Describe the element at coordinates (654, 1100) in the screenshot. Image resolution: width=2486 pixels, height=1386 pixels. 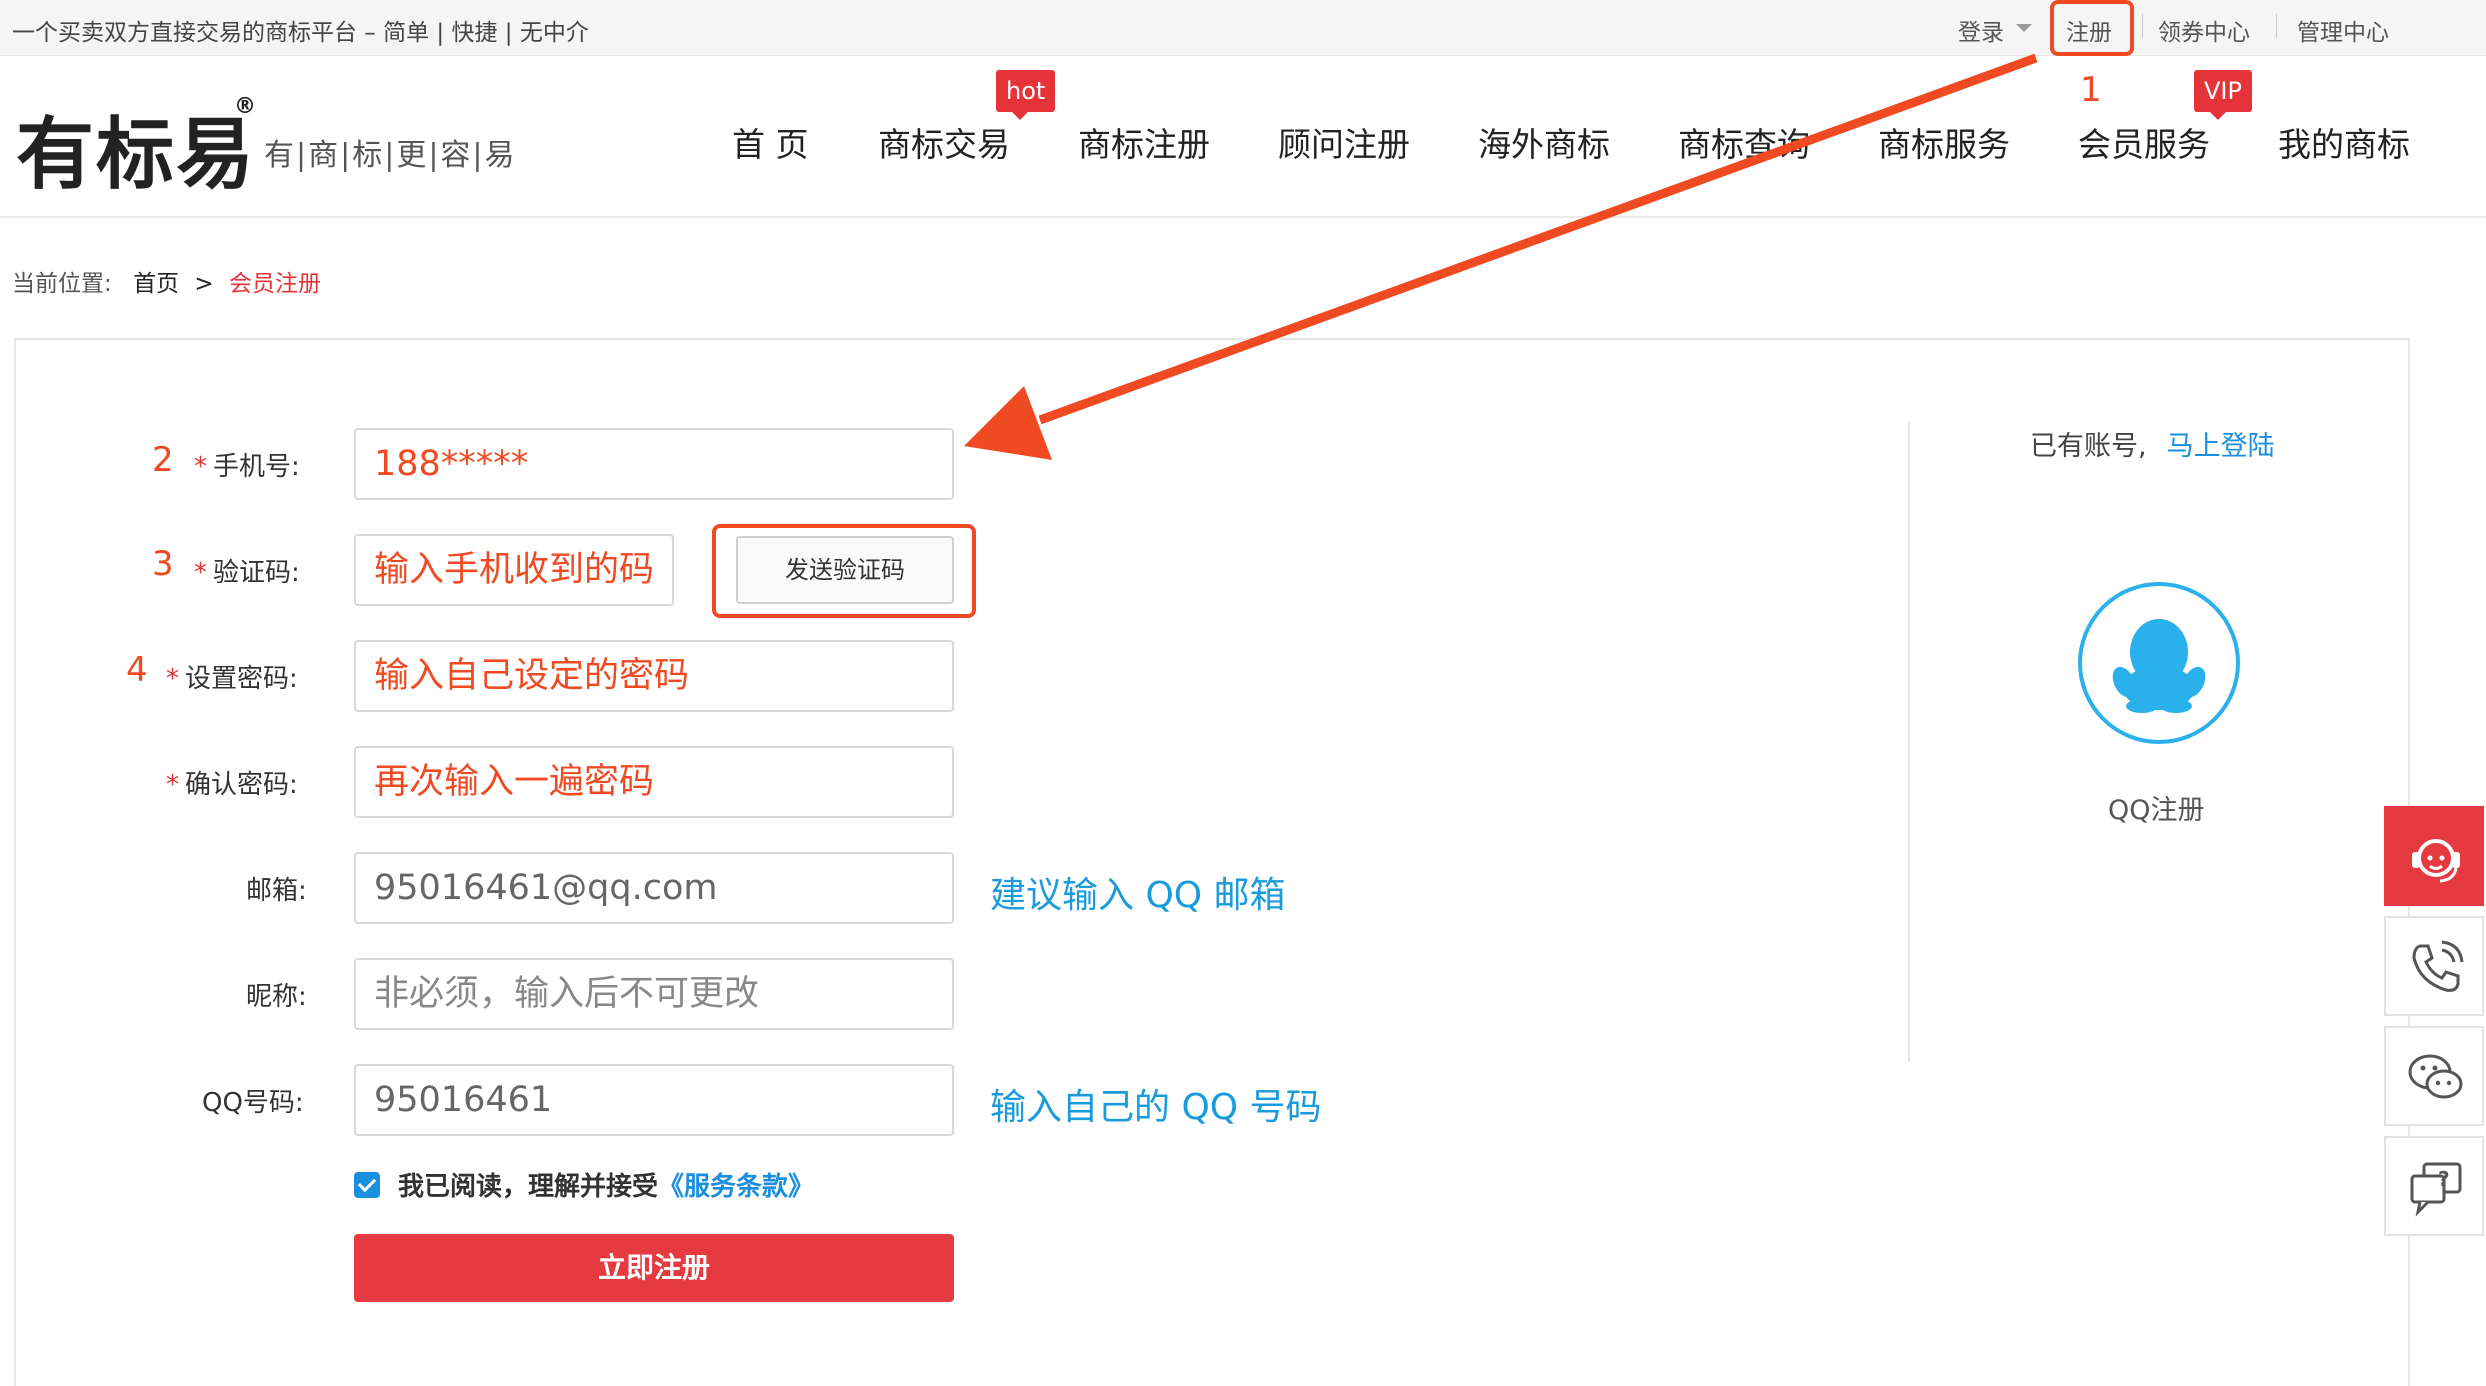
I see `qq-number-input: 95016461` at that location.